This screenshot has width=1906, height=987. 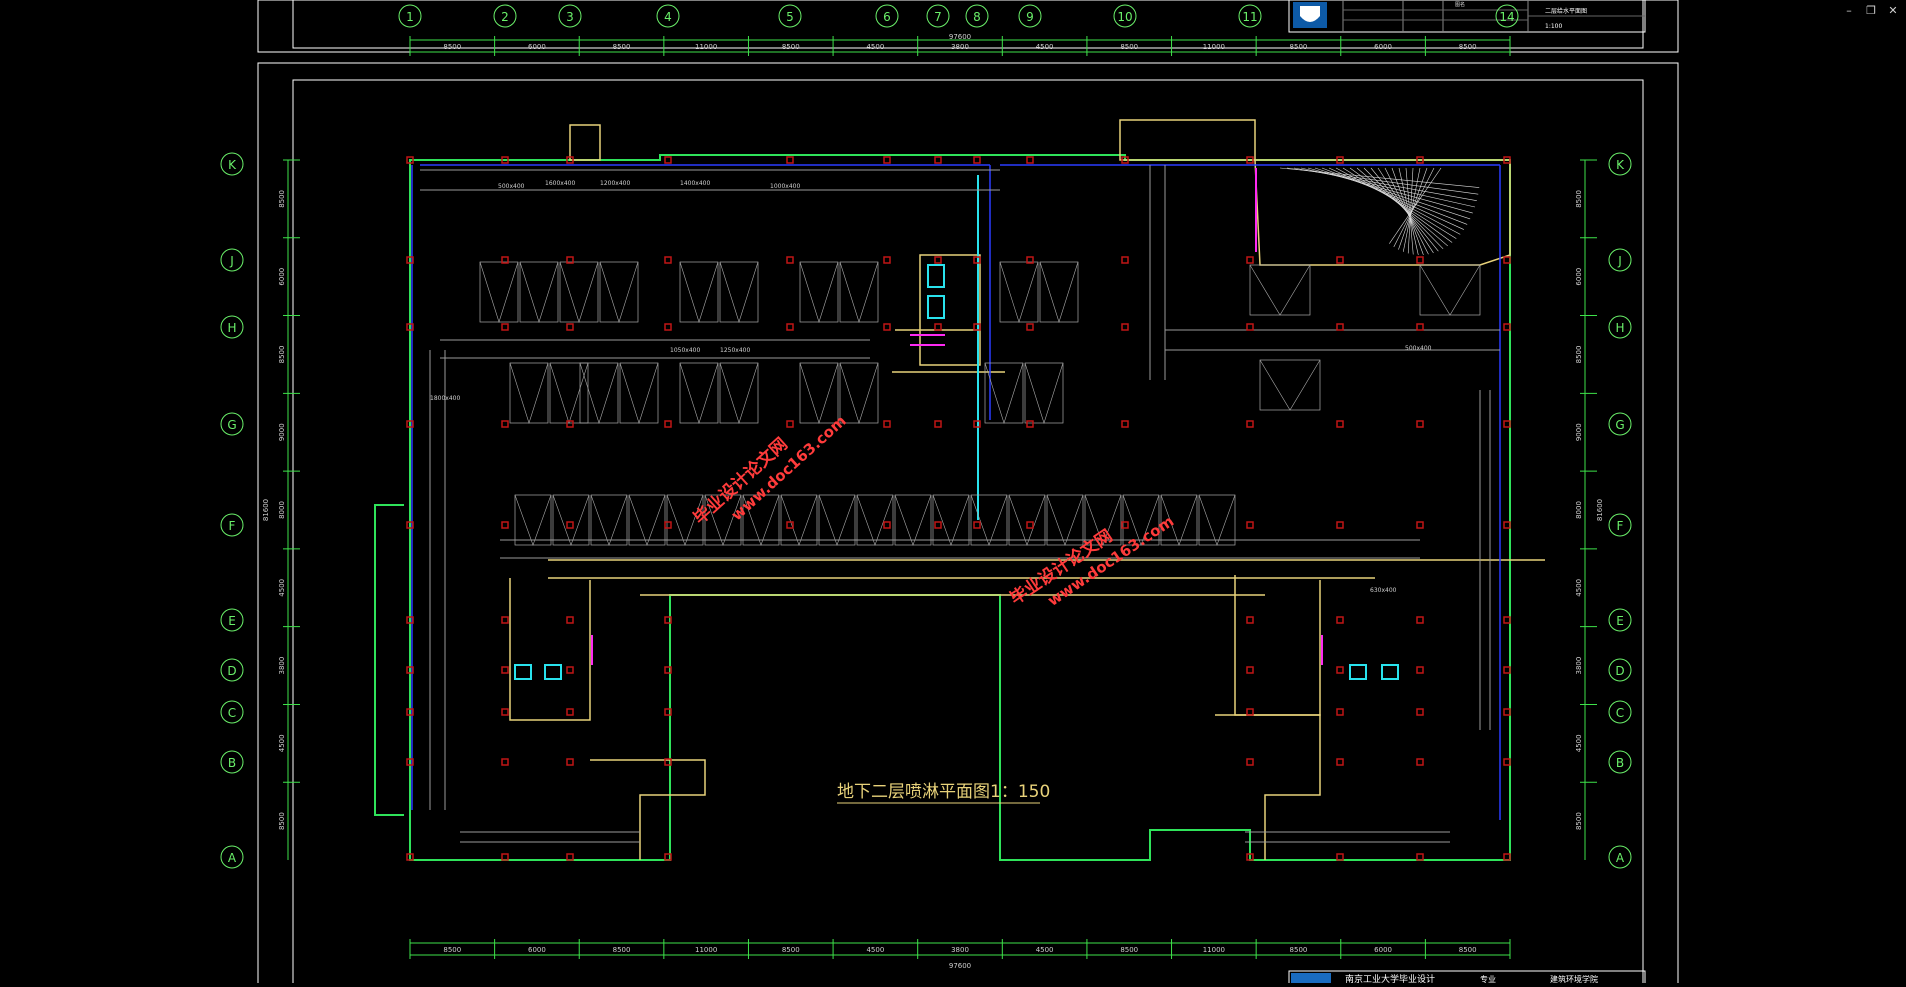 What do you see at coordinates (1849, 11) in the screenshot?
I see `minimize-button: –` at bounding box center [1849, 11].